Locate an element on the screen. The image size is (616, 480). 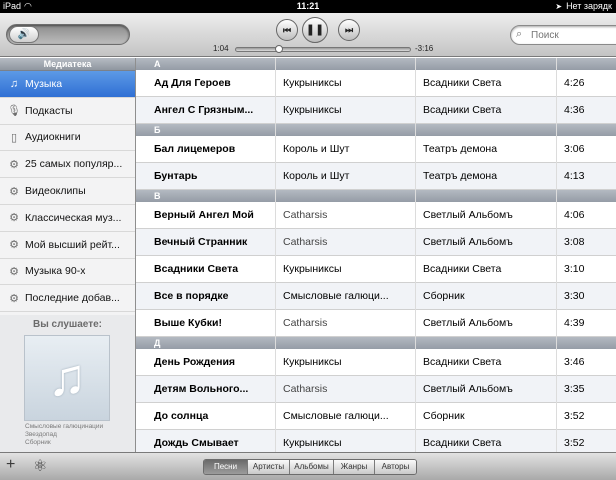
song-row: Бунтарь Король и Шут Театръ демона 4:13 is located at coordinates (376, 176).